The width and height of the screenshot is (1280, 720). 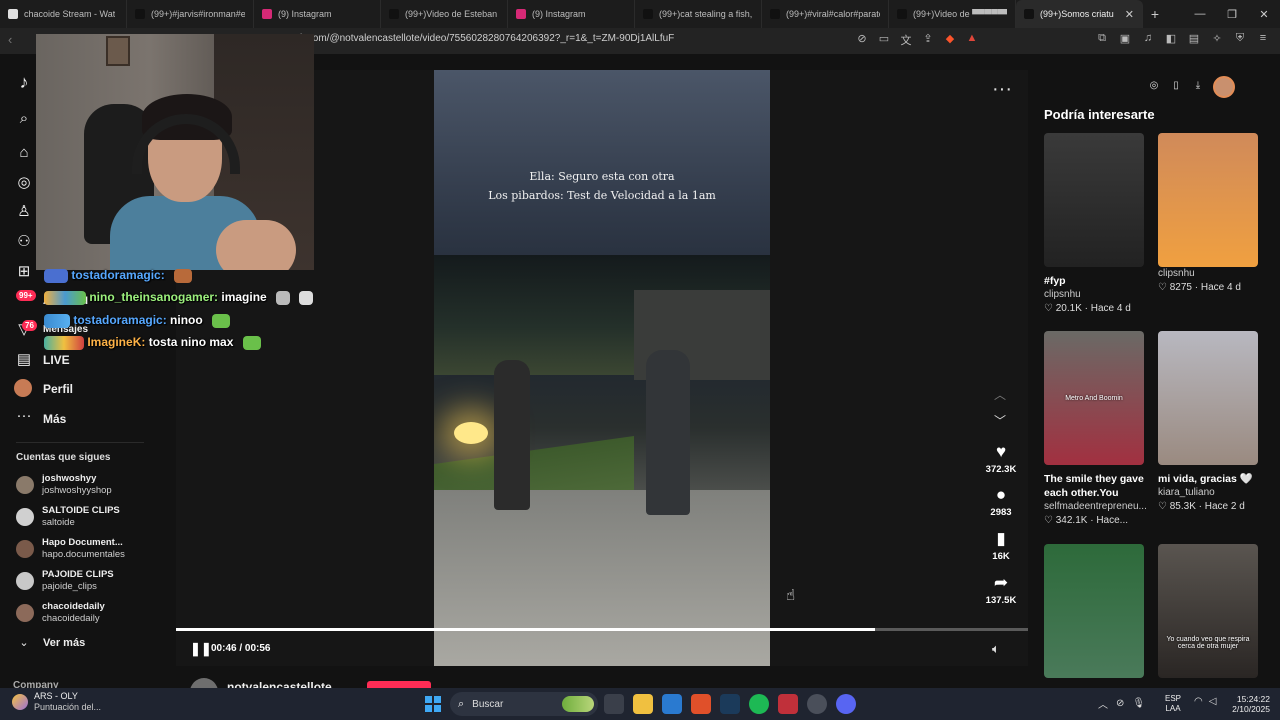 What do you see at coordinates (24, 183) in the screenshot?
I see `explore-icon: ◎` at bounding box center [24, 183].